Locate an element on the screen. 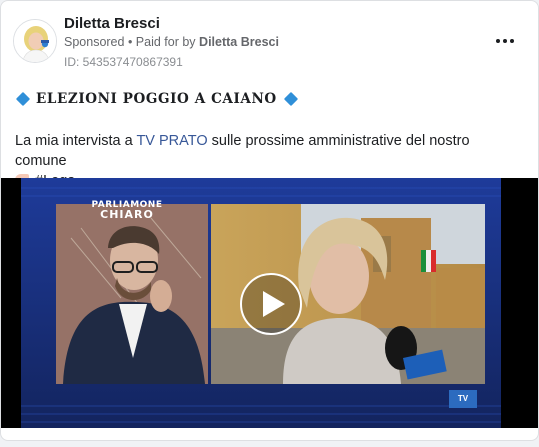 Image resolution: width=539 pixels, height=447 pixels. play-button is located at coordinates (271, 304).